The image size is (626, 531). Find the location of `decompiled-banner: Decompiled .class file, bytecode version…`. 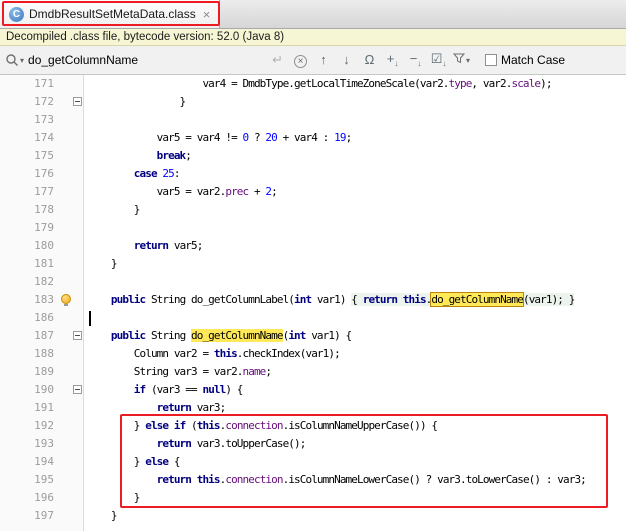

decompiled-banner: Decompiled .class file, bytecode version… is located at coordinates (313, 37).